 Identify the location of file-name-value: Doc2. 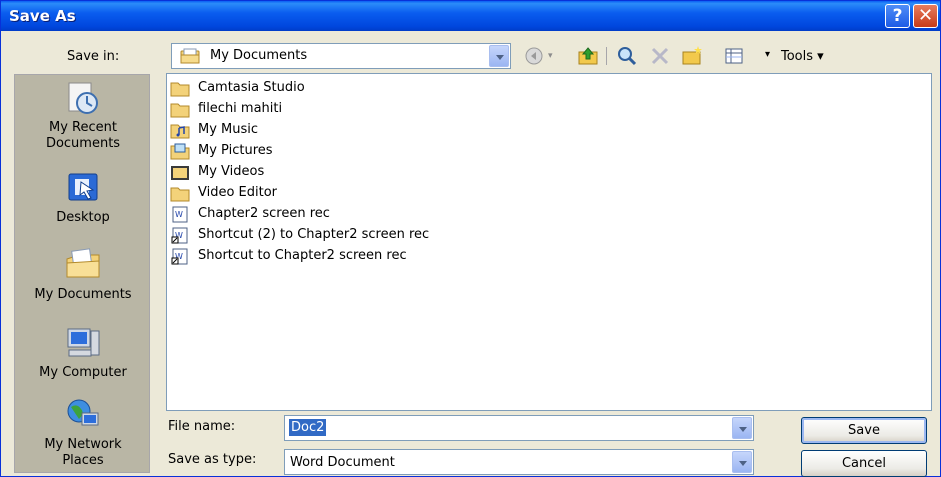
(308, 427).